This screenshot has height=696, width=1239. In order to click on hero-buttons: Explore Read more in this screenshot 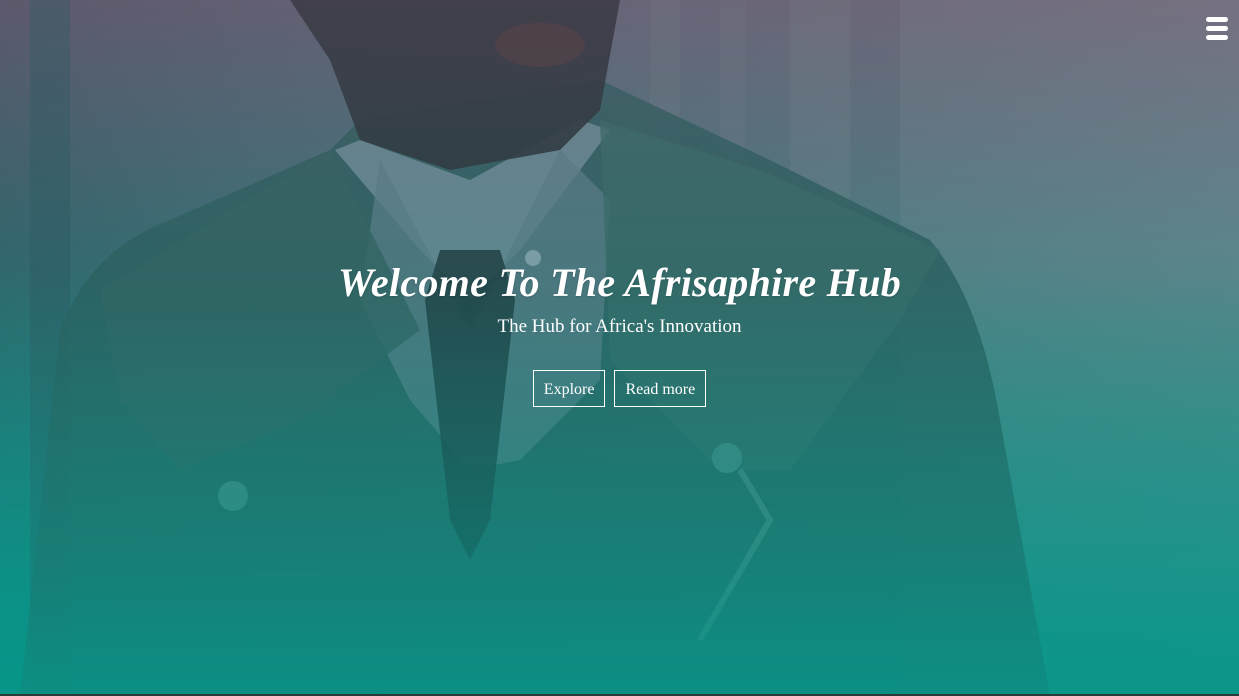, I will do `click(619, 388)`.